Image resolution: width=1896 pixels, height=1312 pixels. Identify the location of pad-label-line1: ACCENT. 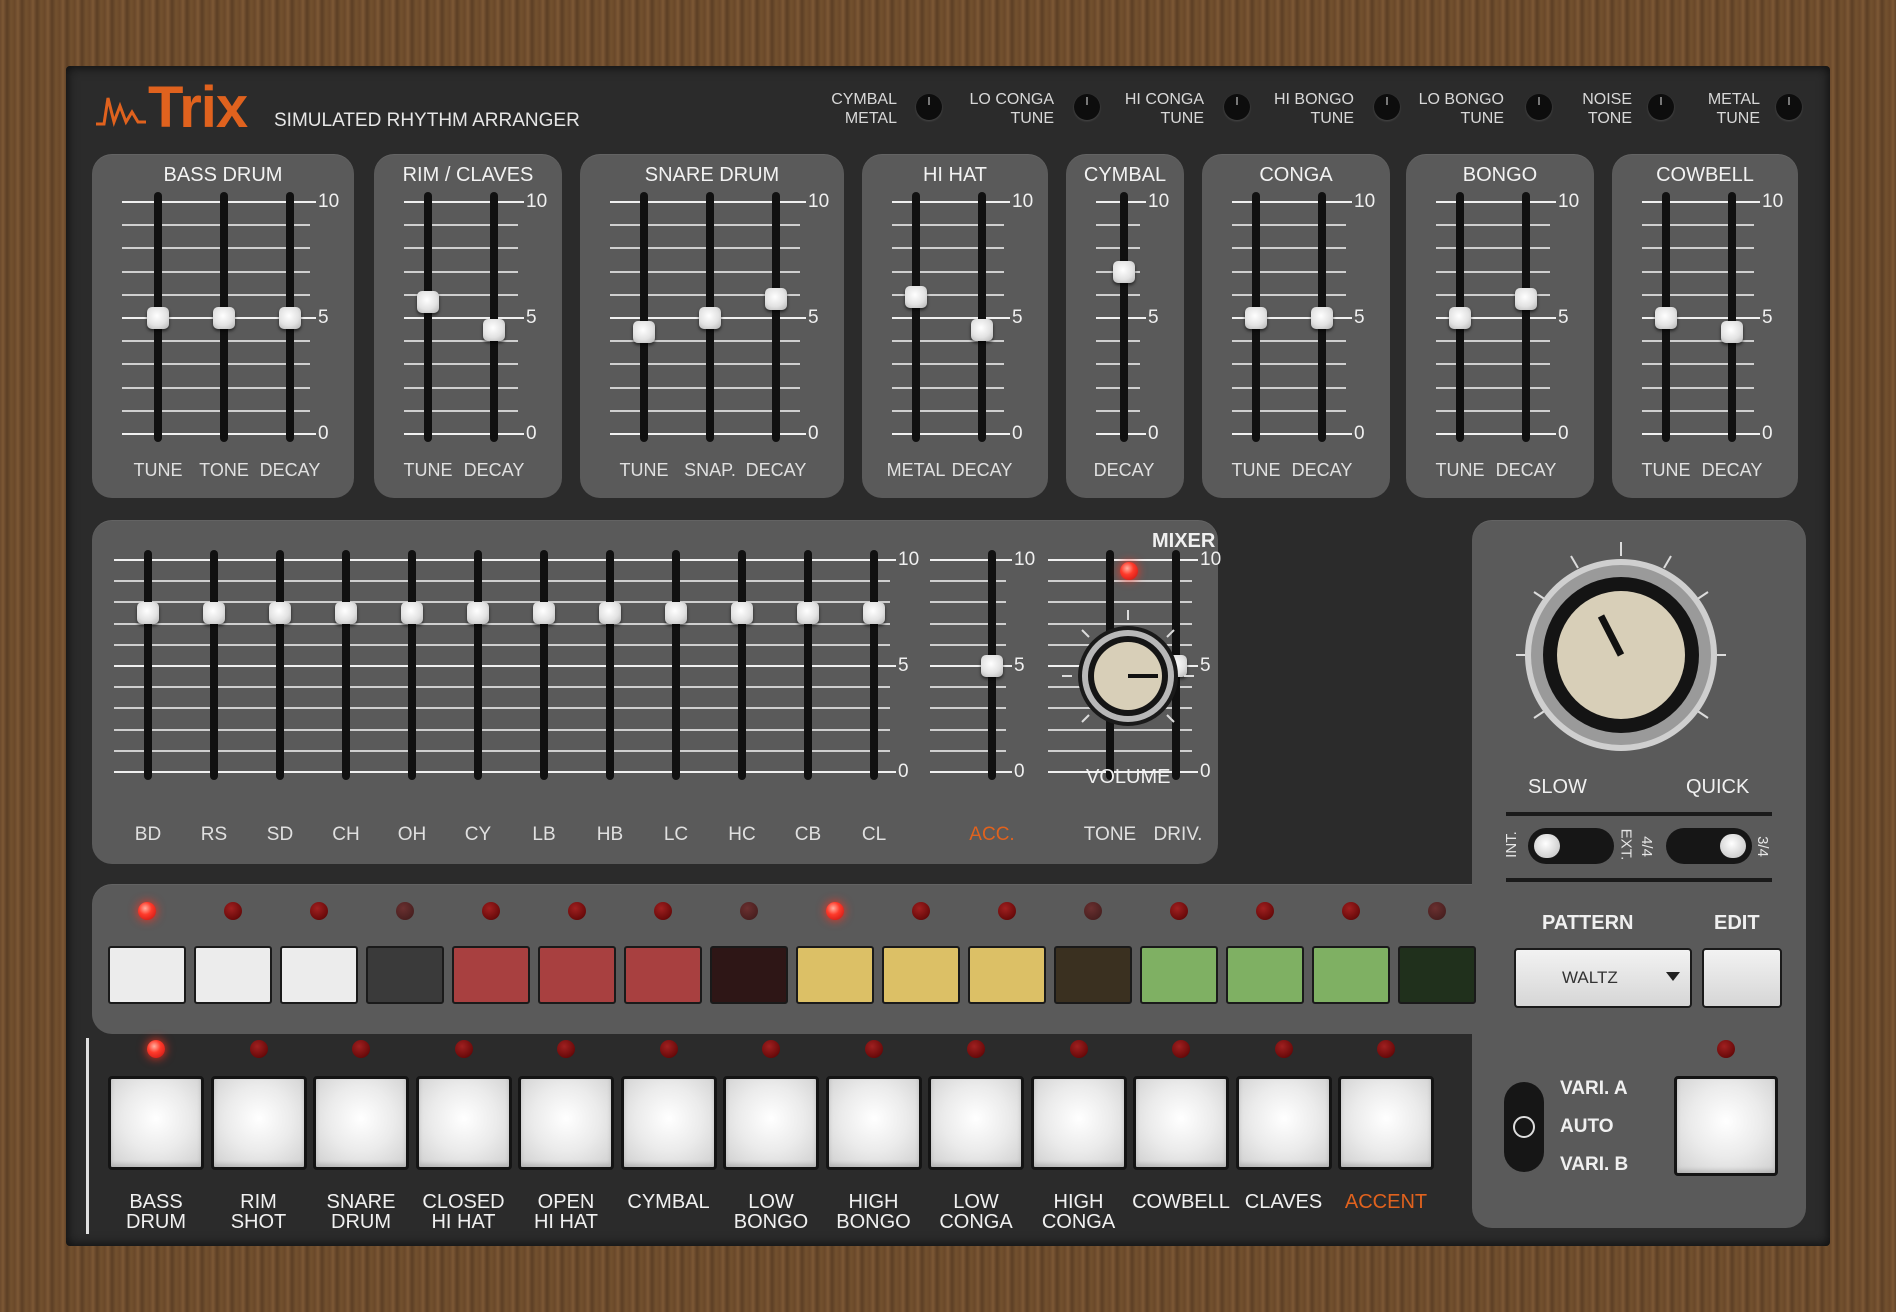
(1386, 1202).